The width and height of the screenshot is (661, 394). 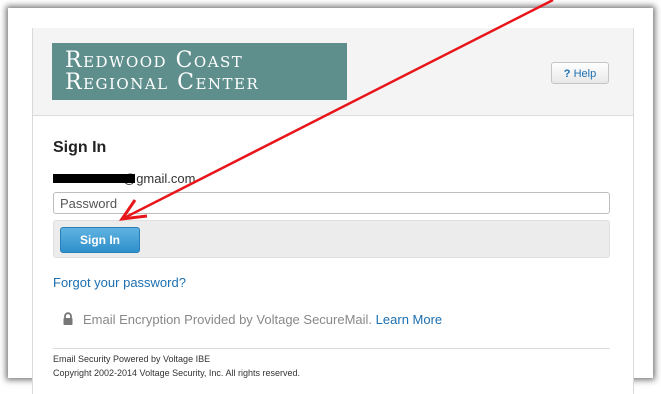 What do you see at coordinates (409, 319) in the screenshot?
I see `learn-more-link: Learn More` at bounding box center [409, 319].